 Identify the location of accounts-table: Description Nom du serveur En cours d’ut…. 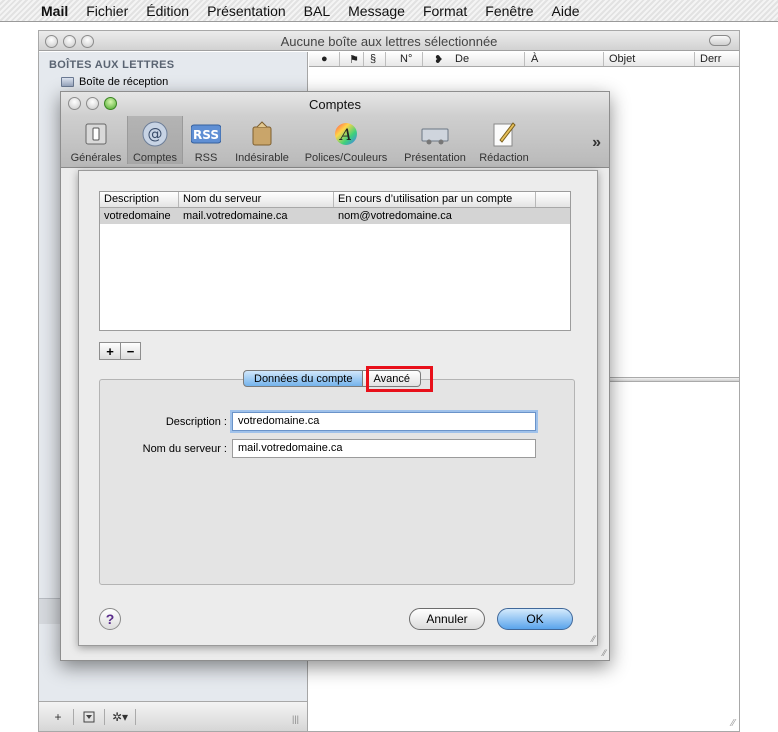
(335, 261).